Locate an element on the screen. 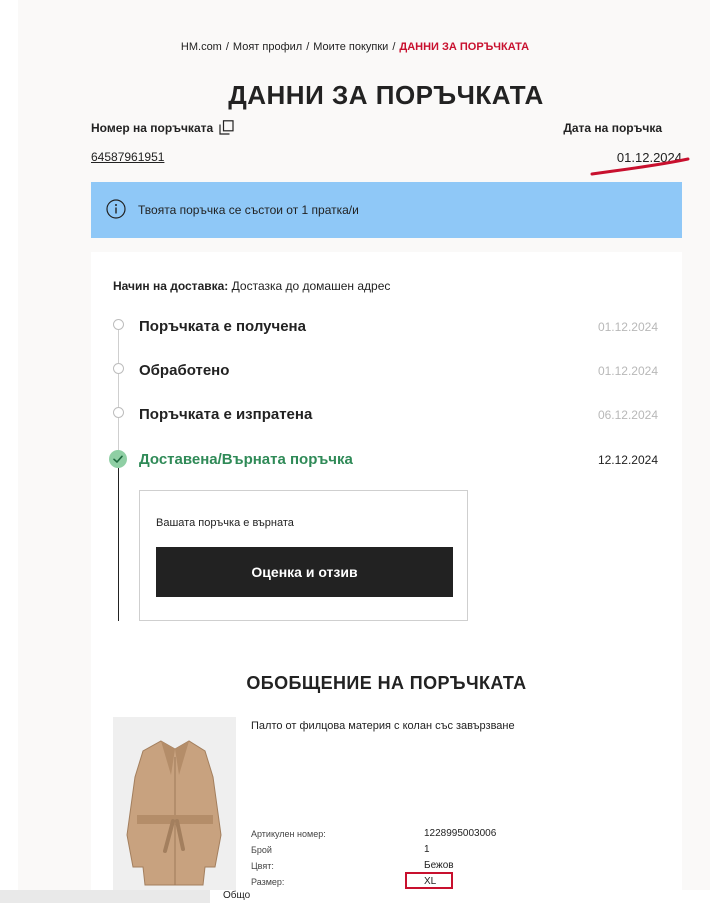 The image size is (710, 903). info-icon is located at coordinates (116, 209).